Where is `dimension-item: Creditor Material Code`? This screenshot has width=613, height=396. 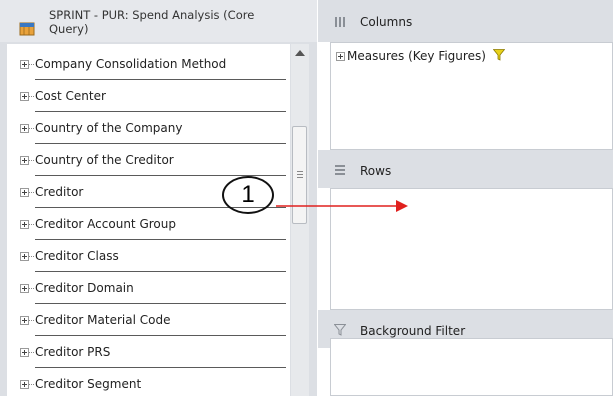
dimension-item: Creditor Material Code is located at coordinates (148, 320).